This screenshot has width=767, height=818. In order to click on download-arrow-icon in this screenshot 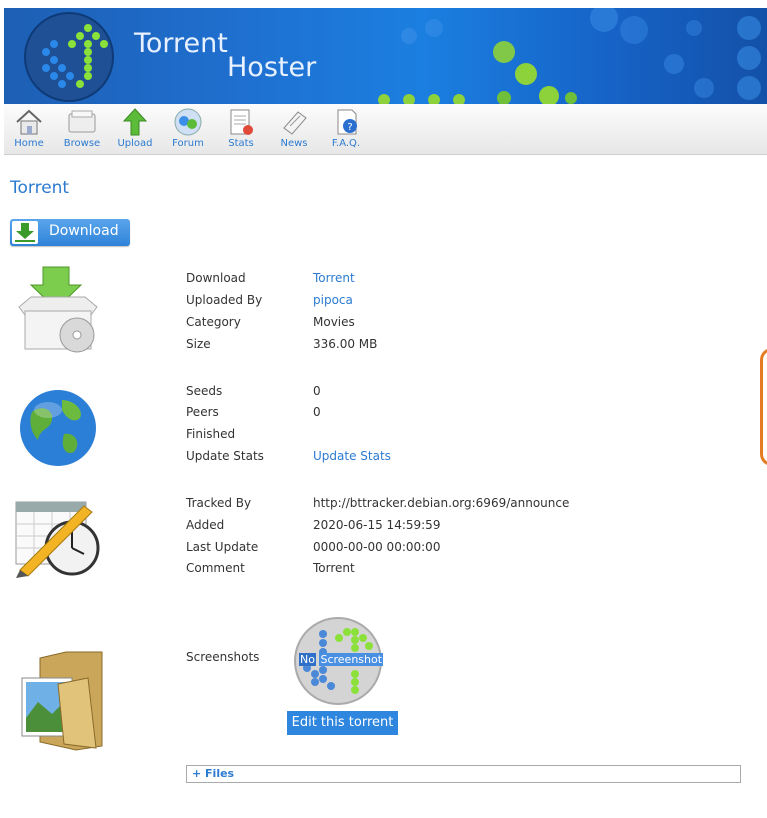, I will do `click(25, 232)`.